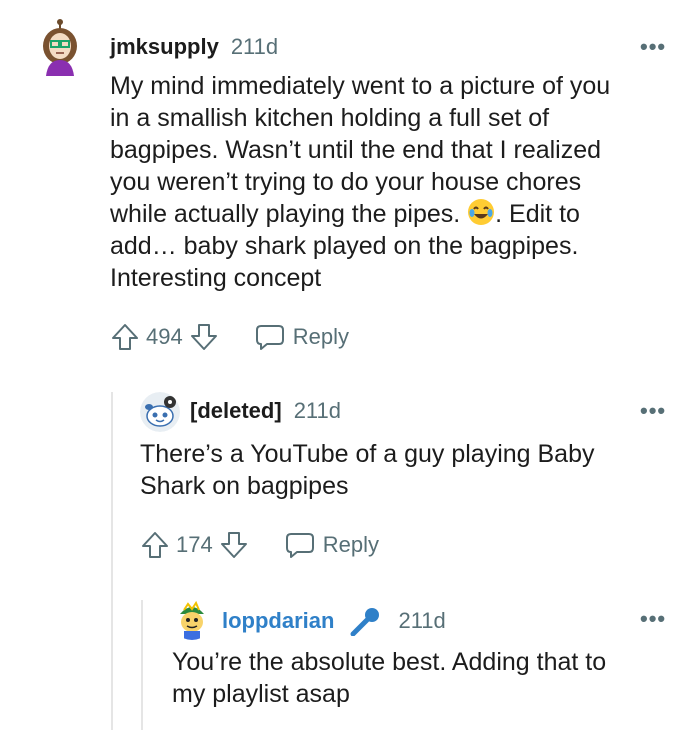  Describe the element at coordinates (216, 278) in the screenshot. I see `comment-line: Interesting concept` at that location.